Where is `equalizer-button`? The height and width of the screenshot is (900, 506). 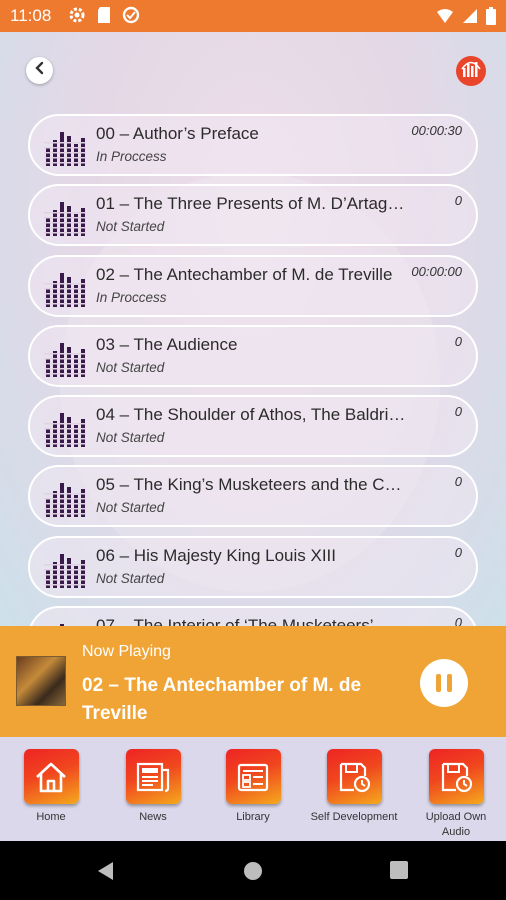
equalizer-button is located at coordinates (471, 71).